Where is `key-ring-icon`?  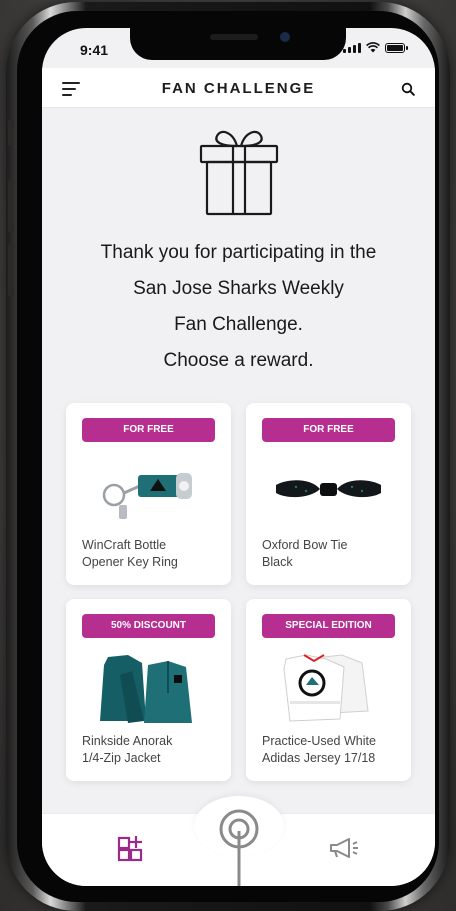
key-ring-icon is located at coordinates (147, 496).